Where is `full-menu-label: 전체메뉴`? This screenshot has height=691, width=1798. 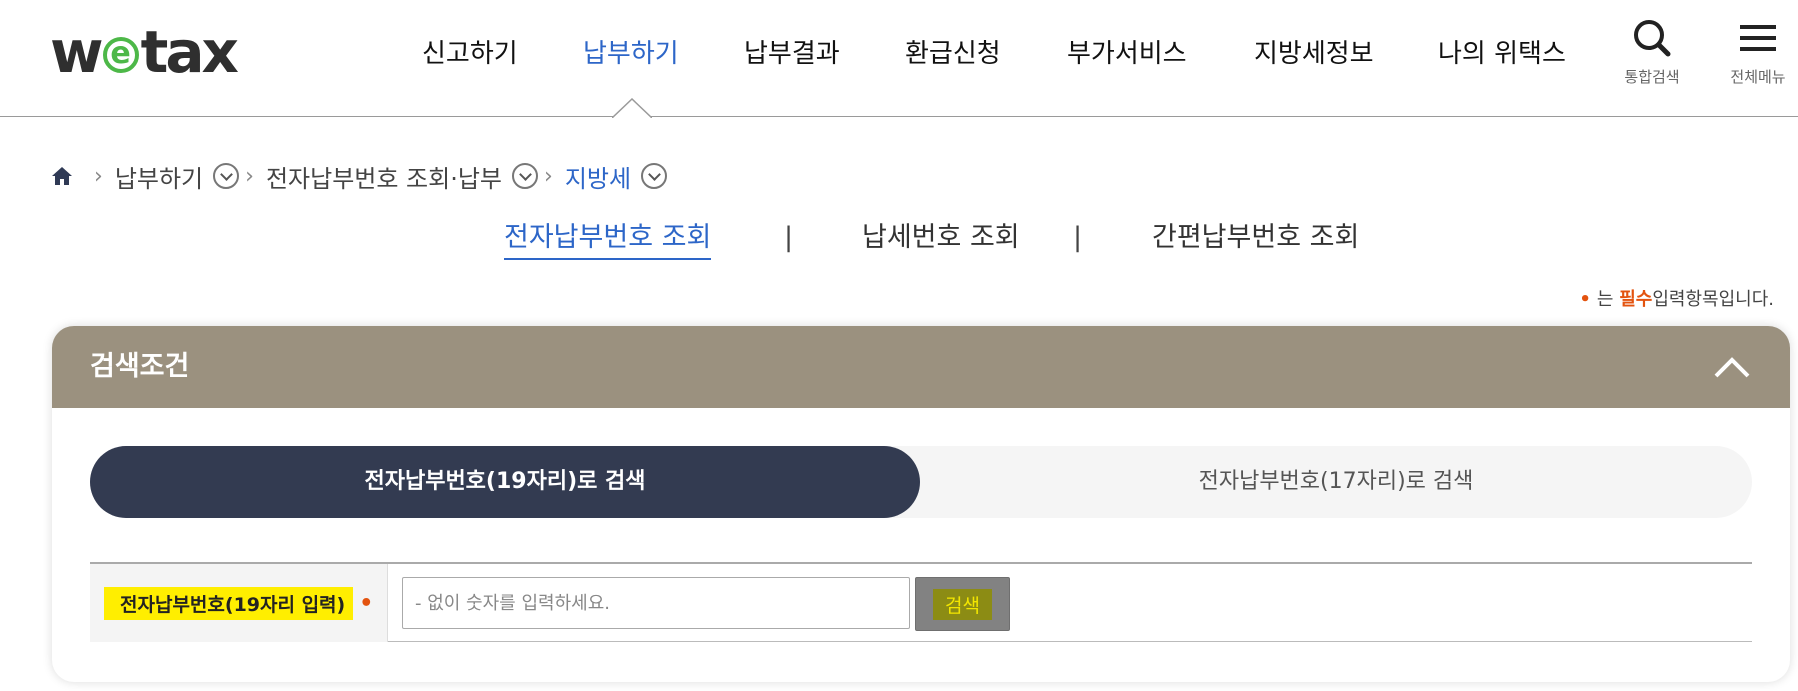
full-menu-label: 전체메뉴 is located at coordinates (1758, 77).